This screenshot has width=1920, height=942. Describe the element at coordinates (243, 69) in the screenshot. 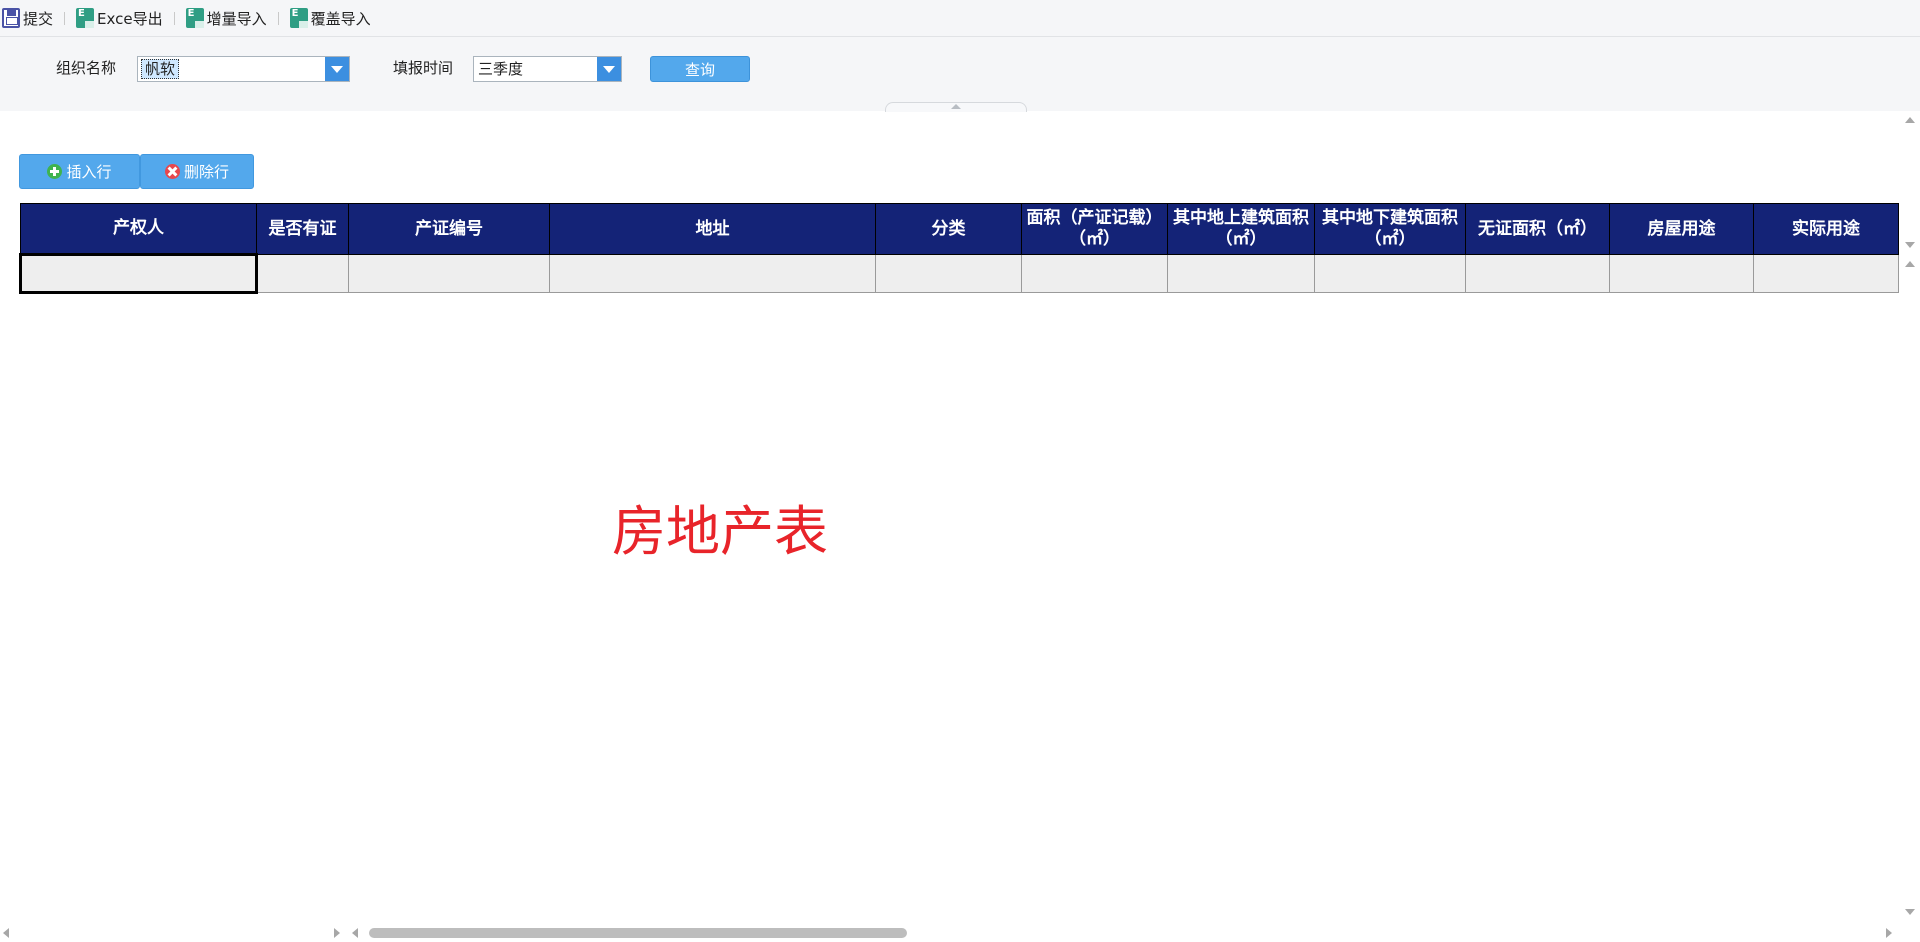

I see `org-select: 帆软` at that location.